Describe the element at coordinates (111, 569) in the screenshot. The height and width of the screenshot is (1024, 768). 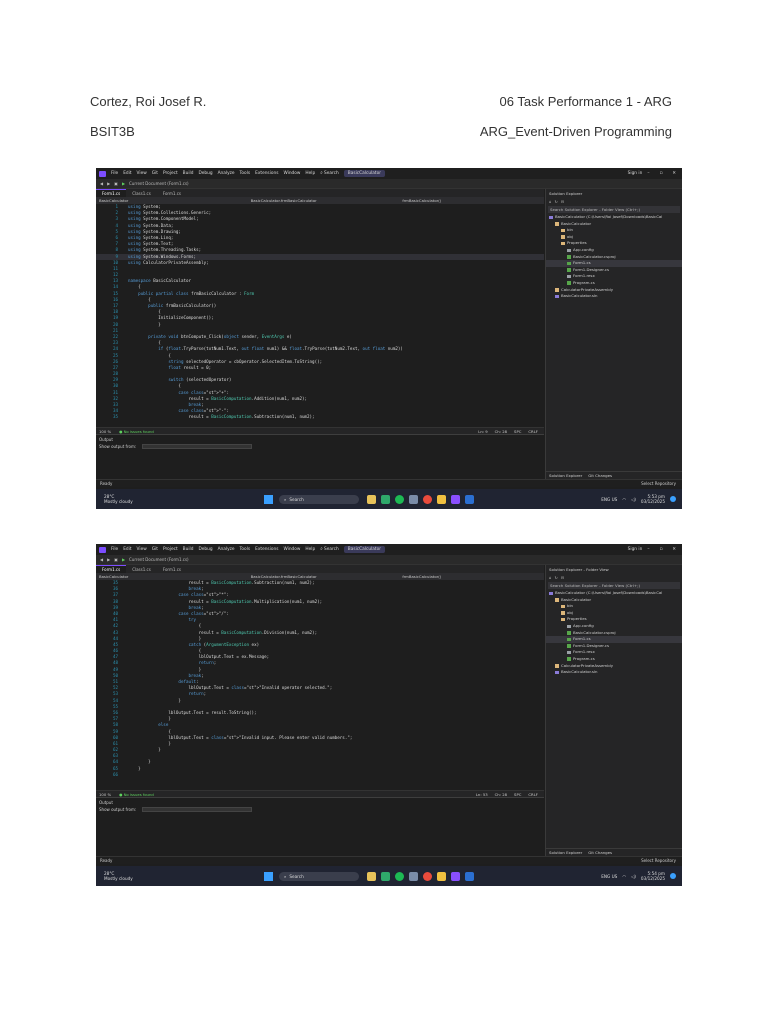
I see `tab-form1-cs: Form1.cs` at that location.